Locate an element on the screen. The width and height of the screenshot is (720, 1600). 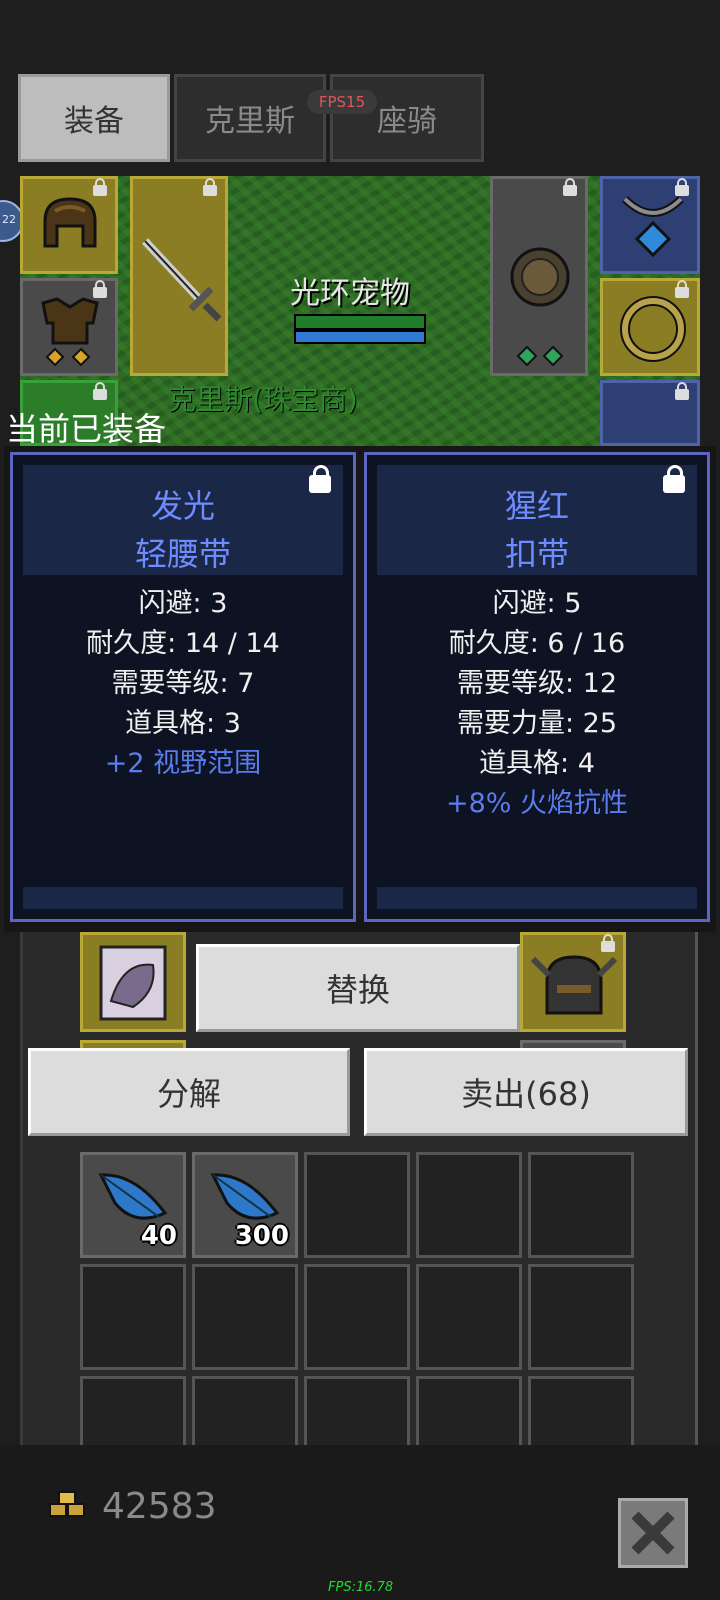
slot-weapon is located at coordinates (179, 276).